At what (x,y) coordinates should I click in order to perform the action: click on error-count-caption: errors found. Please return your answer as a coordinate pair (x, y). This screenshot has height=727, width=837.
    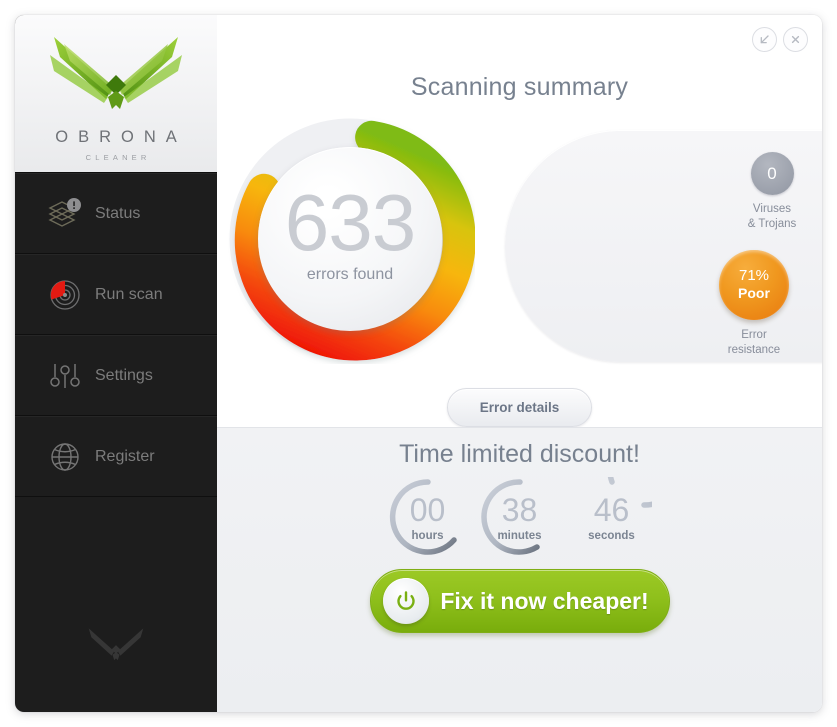
    Looking at the image, I should click on (350, 274).